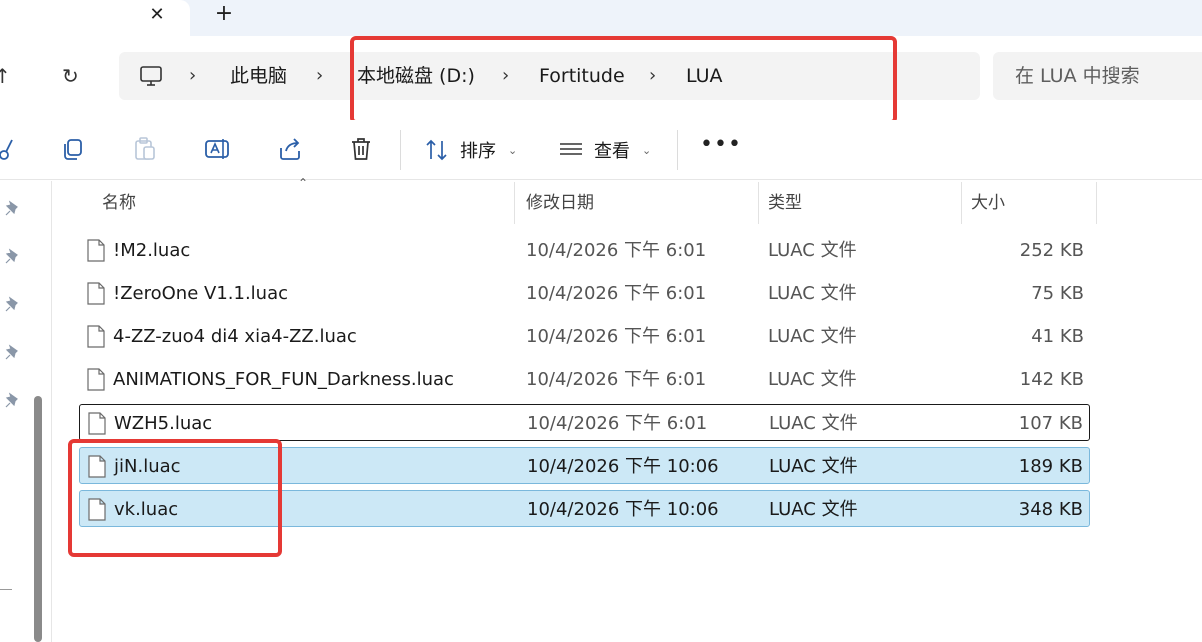 This screenshot has width=1202, height=642. What do you see at coordinates (6, 589) in the screenshot?
I see `pane-divider` at bounding box center [6, 589].